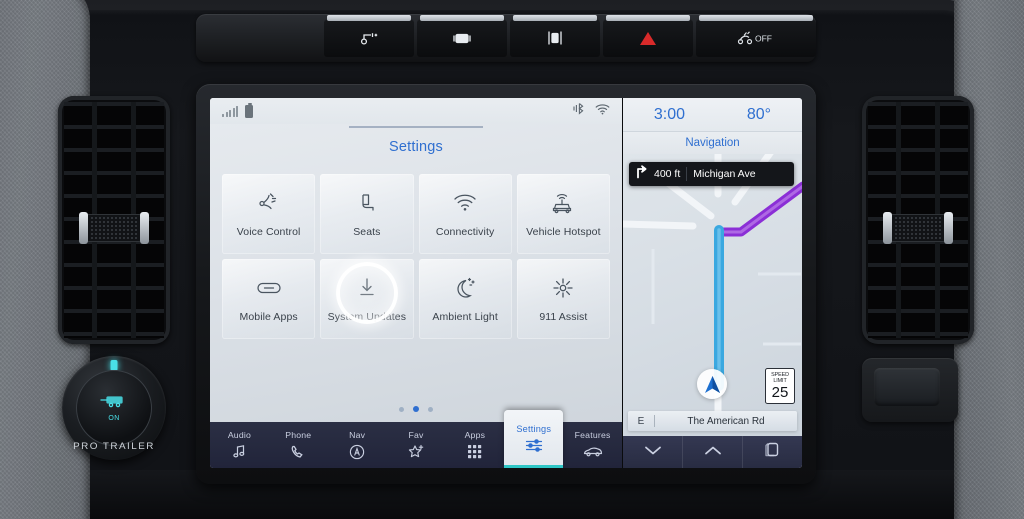 The image size is (1024, 519). I want to click on banner-divider, so click(687, 174).